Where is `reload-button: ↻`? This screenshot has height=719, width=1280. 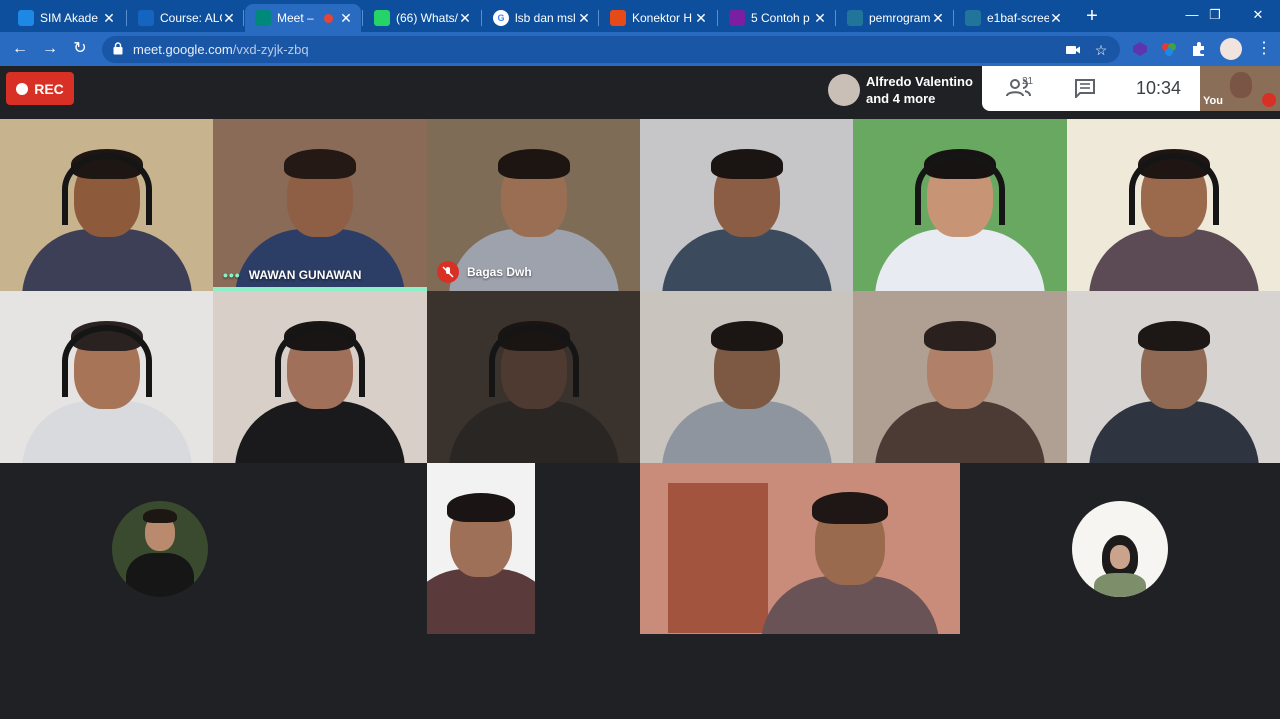
reload-button: ↻ is located at coordinates (80, 49).